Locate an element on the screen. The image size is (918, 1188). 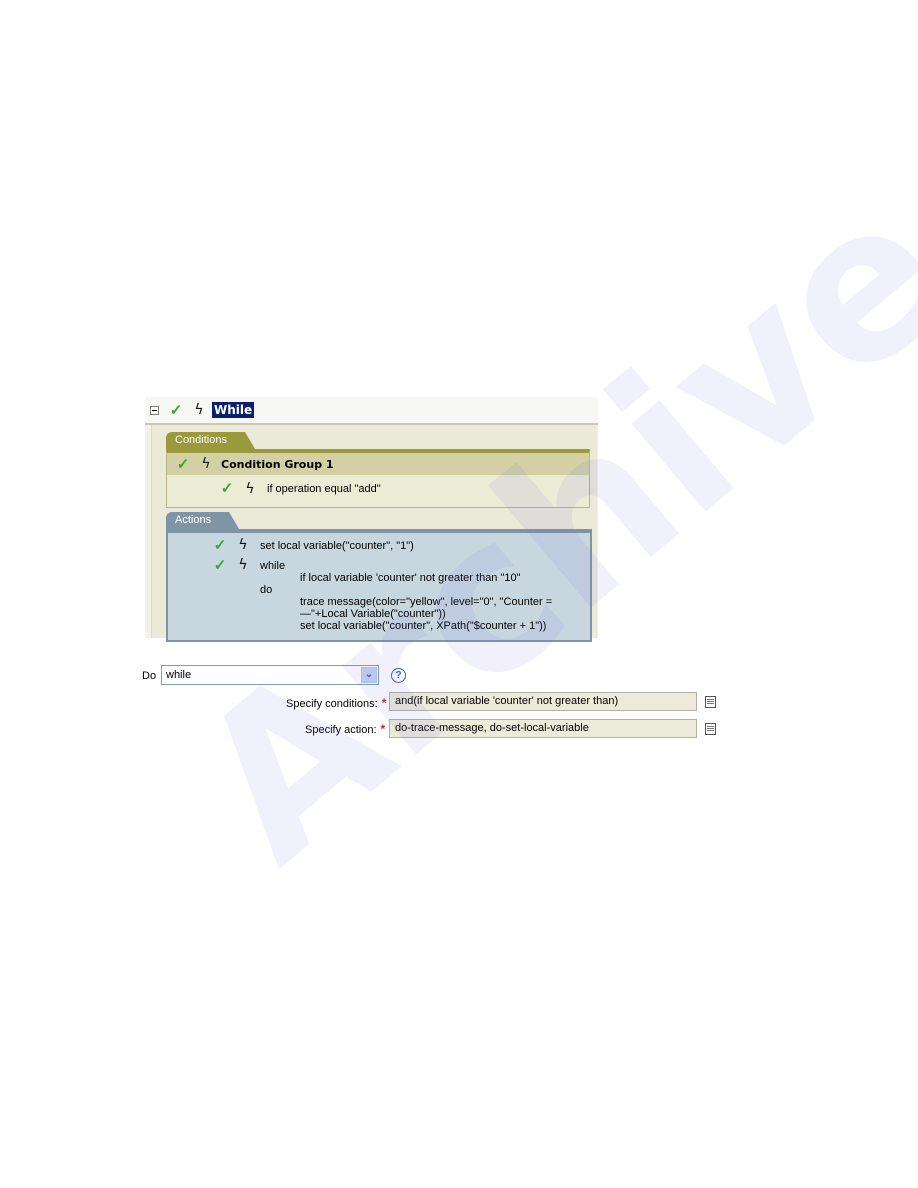
do-line: —"+Local Variable("counter")) is located at coordinates (373, 614).